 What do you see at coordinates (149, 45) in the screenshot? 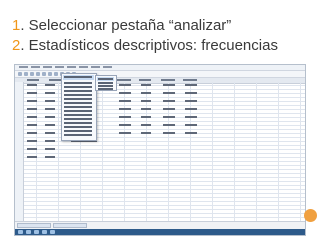
I see `step-2-text: . Estadísticos descriptivos: frecuencias` at bounding box center [149, 45].